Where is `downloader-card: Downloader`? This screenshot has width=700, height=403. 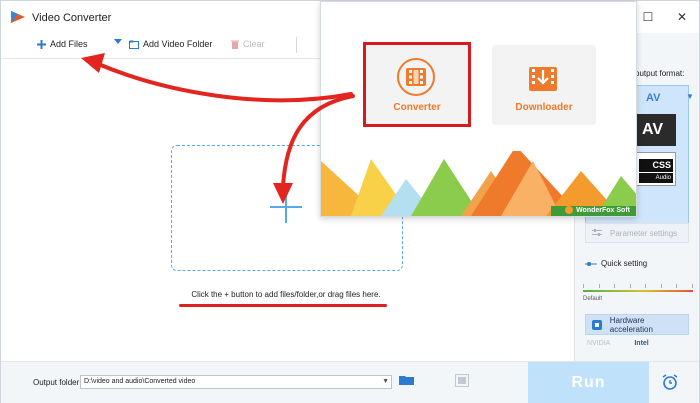
downloader-card: Downloader is located at coordinates (544, 85).